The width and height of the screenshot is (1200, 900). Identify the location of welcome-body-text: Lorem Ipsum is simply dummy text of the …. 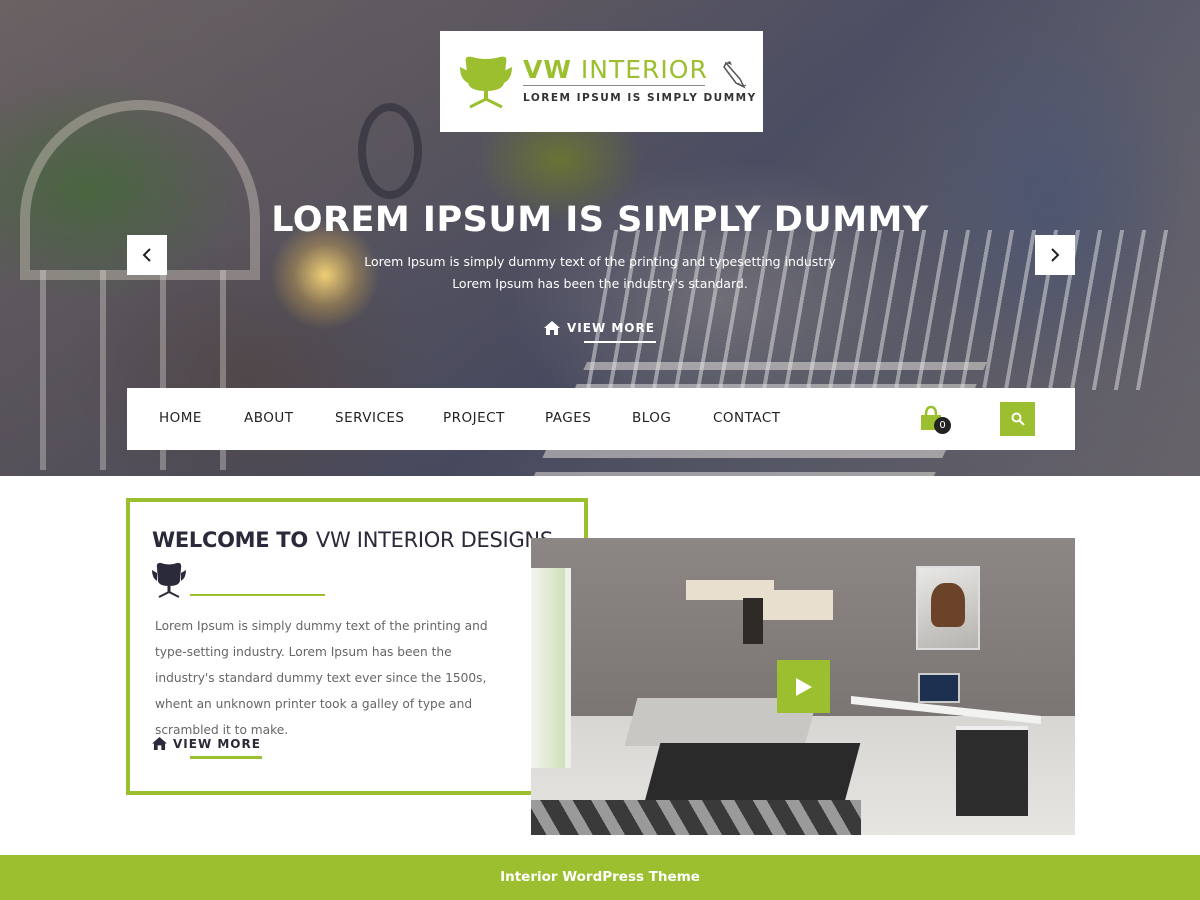
(321, 678).